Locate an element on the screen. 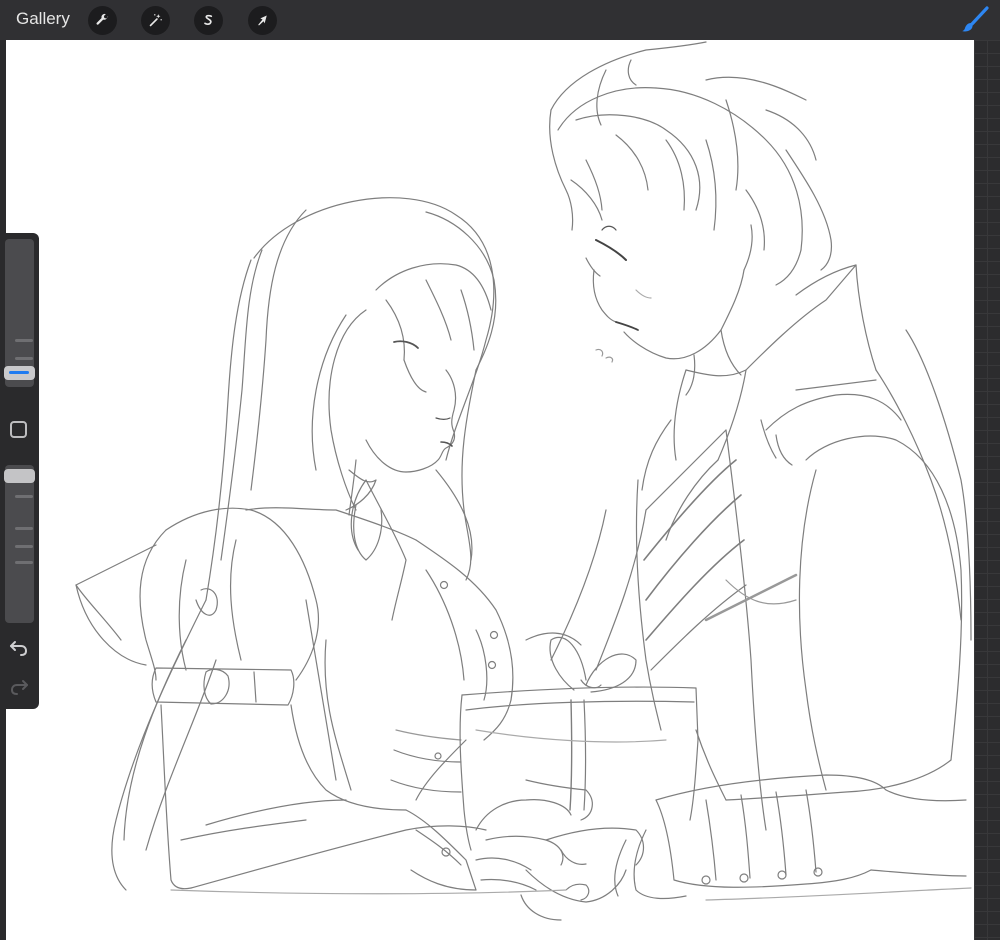 This screenshot has height=940, width=1000. undo-icon is located at coordinates (19, 647).